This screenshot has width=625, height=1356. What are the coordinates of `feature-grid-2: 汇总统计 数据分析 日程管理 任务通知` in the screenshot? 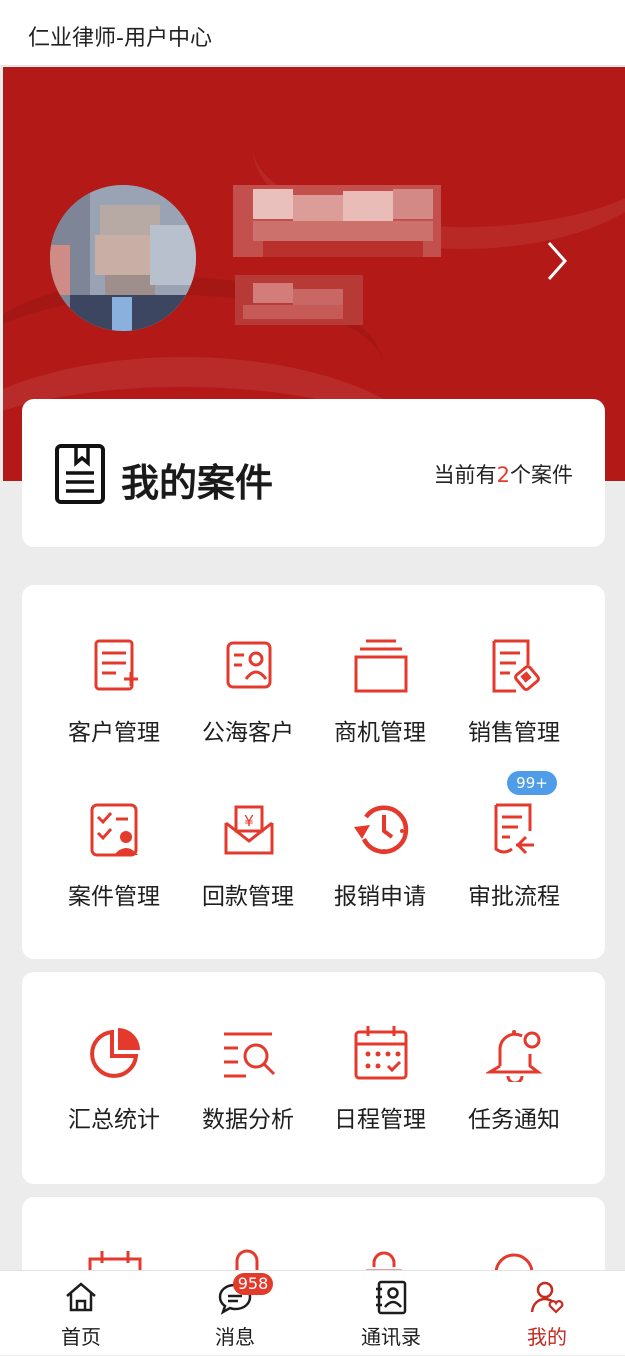 It's located at (313, 1078).